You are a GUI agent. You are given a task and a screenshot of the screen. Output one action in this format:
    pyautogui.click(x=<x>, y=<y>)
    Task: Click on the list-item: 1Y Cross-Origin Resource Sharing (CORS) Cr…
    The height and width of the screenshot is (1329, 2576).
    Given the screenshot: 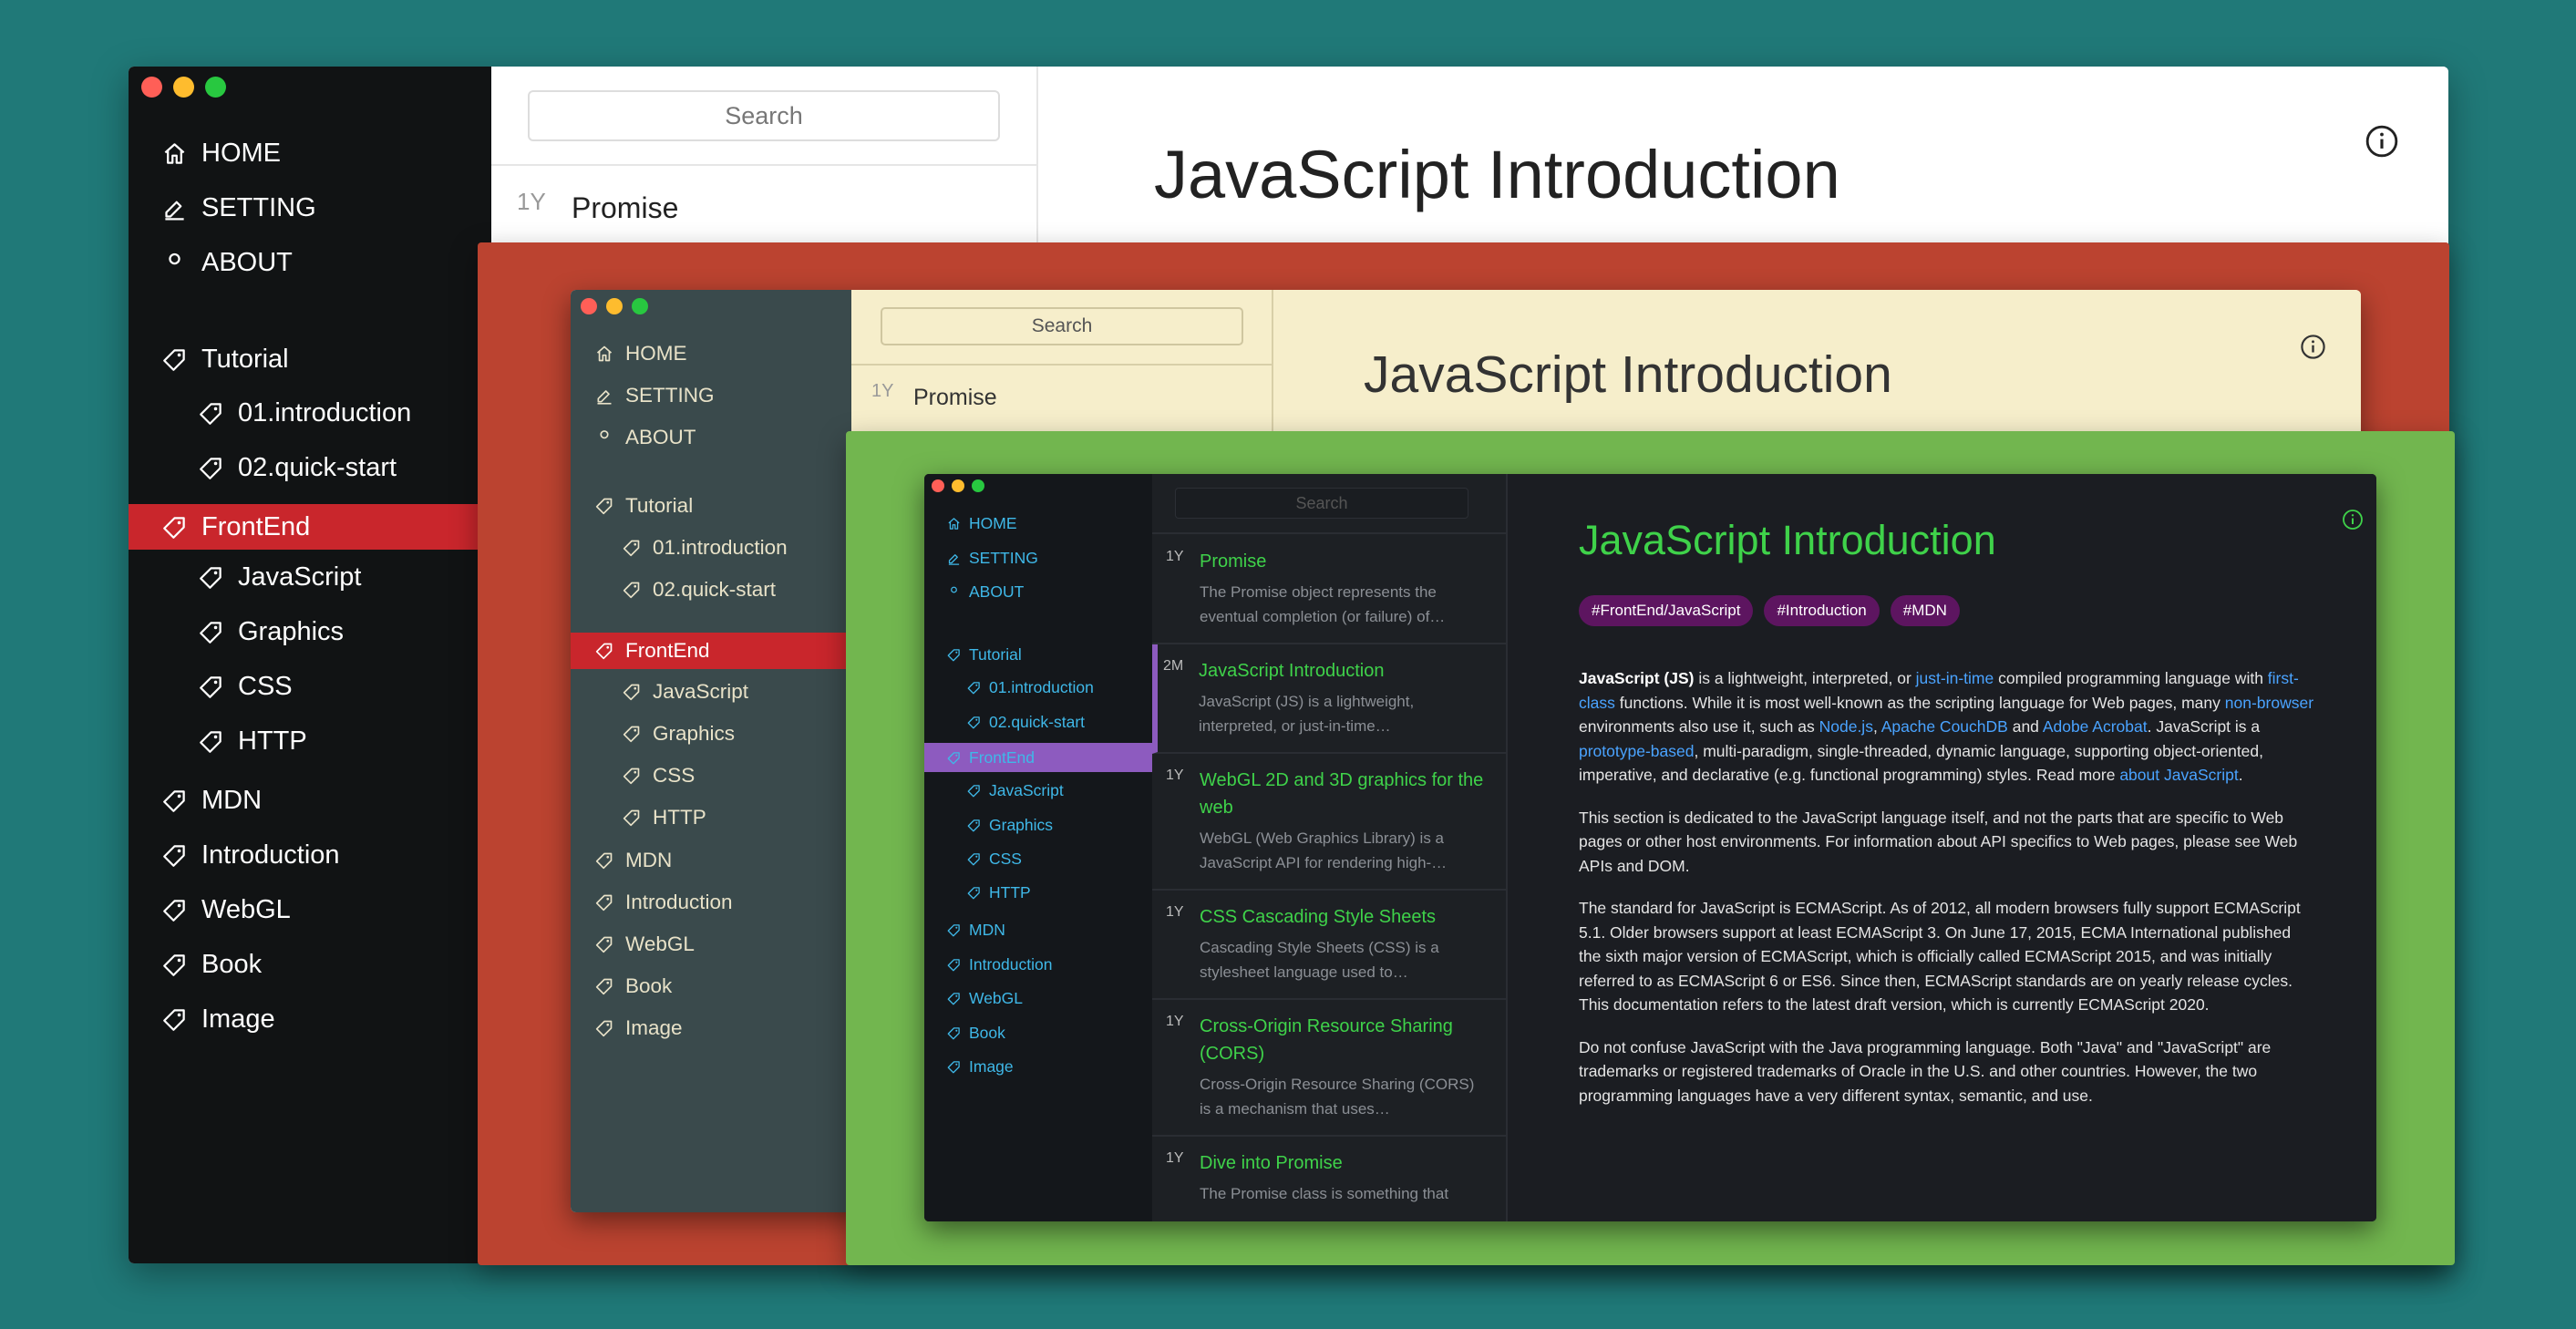 What is the action you would take?
    pyautogui.click(x=1329, y=1069)
    